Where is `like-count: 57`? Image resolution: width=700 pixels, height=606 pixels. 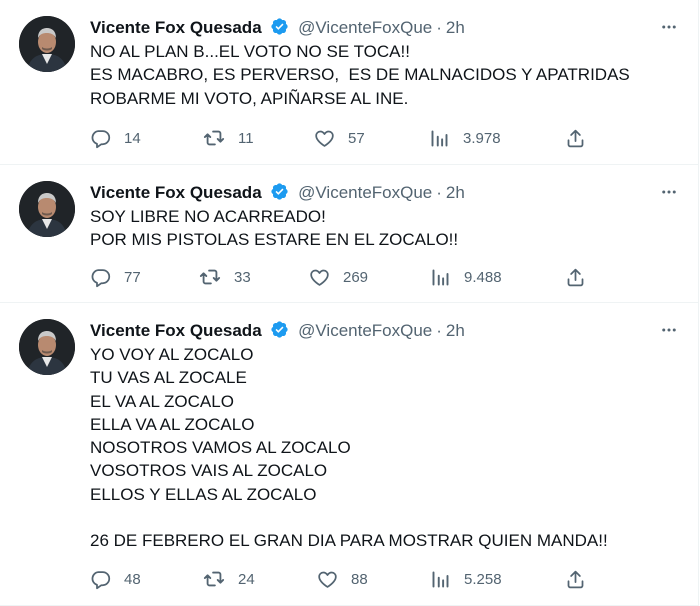 like-count: 57 is located at coordinates (356, 138).